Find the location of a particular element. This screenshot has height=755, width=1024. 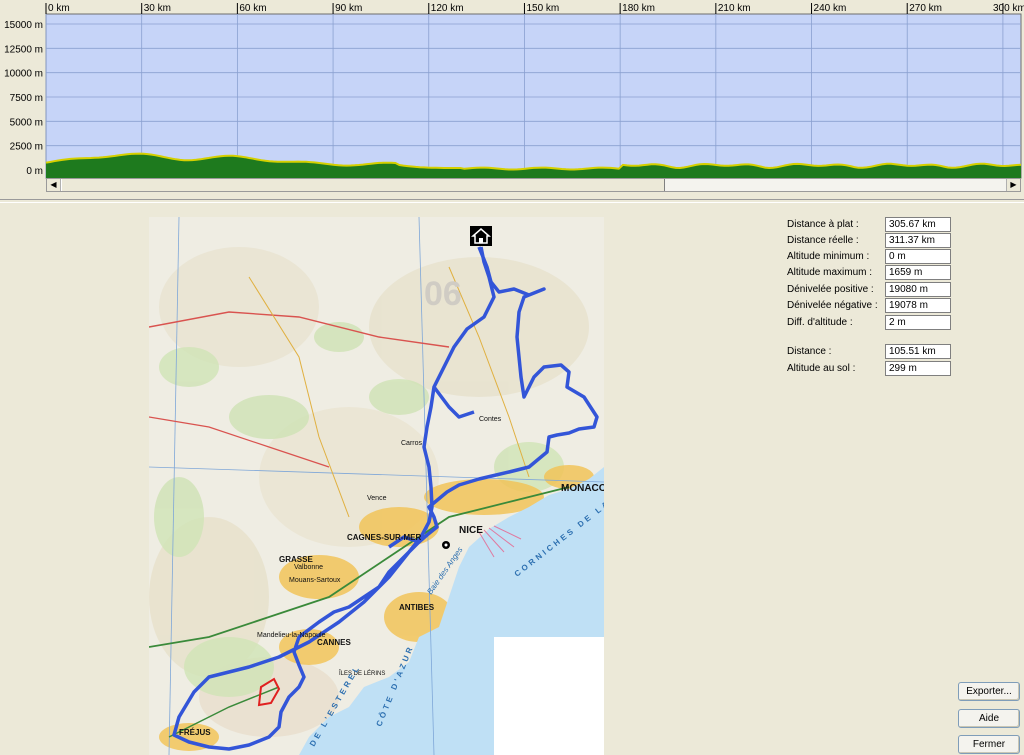

x-tick-label: 120 km is located at coordinates (447, 8).